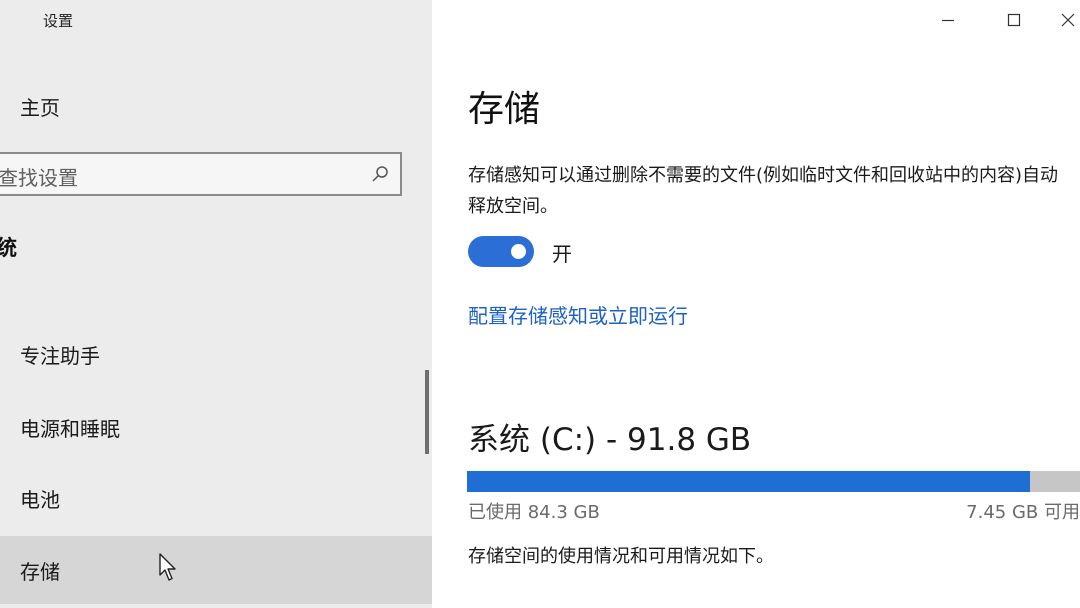 This screenshot has height=608, width=1080. I want to click on minimize-icon, so click(948, 20).